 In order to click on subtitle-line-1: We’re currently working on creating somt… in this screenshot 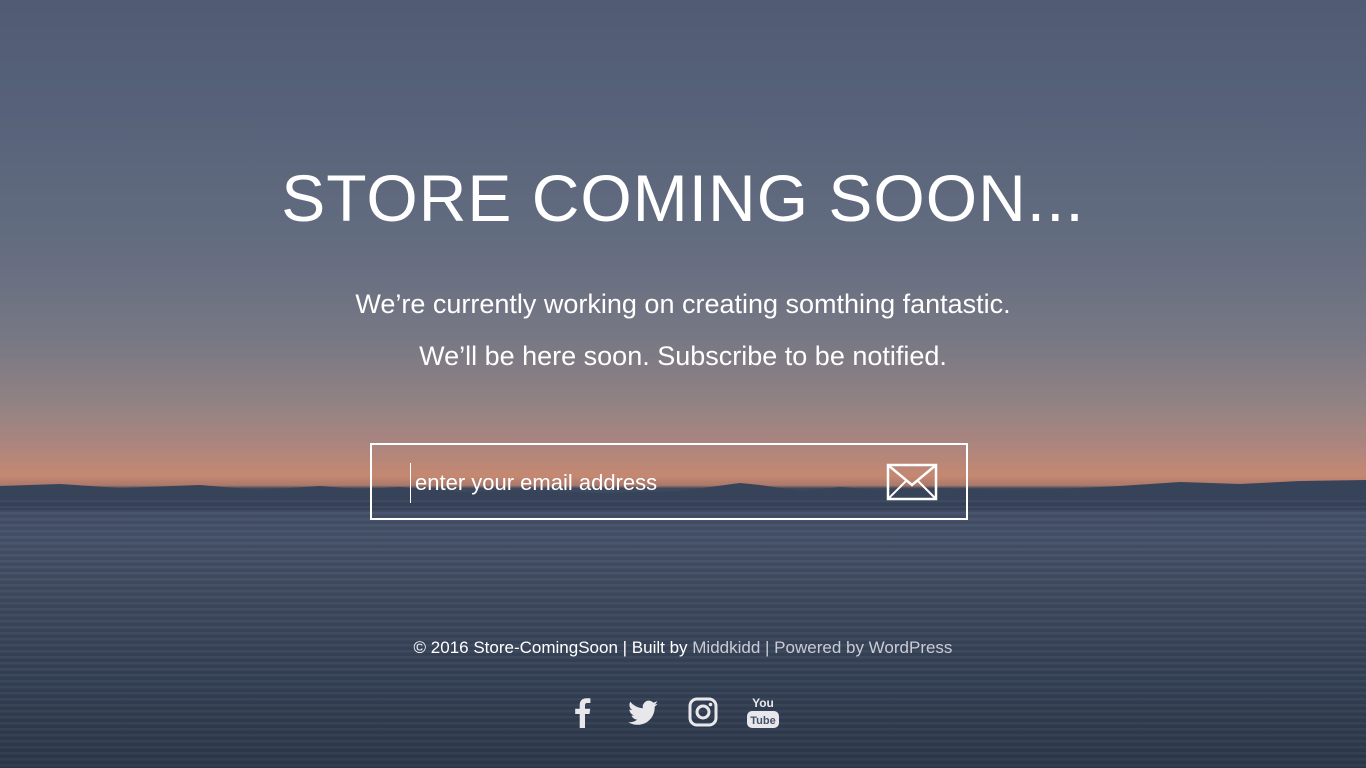, I will do `click(683, 304)`.